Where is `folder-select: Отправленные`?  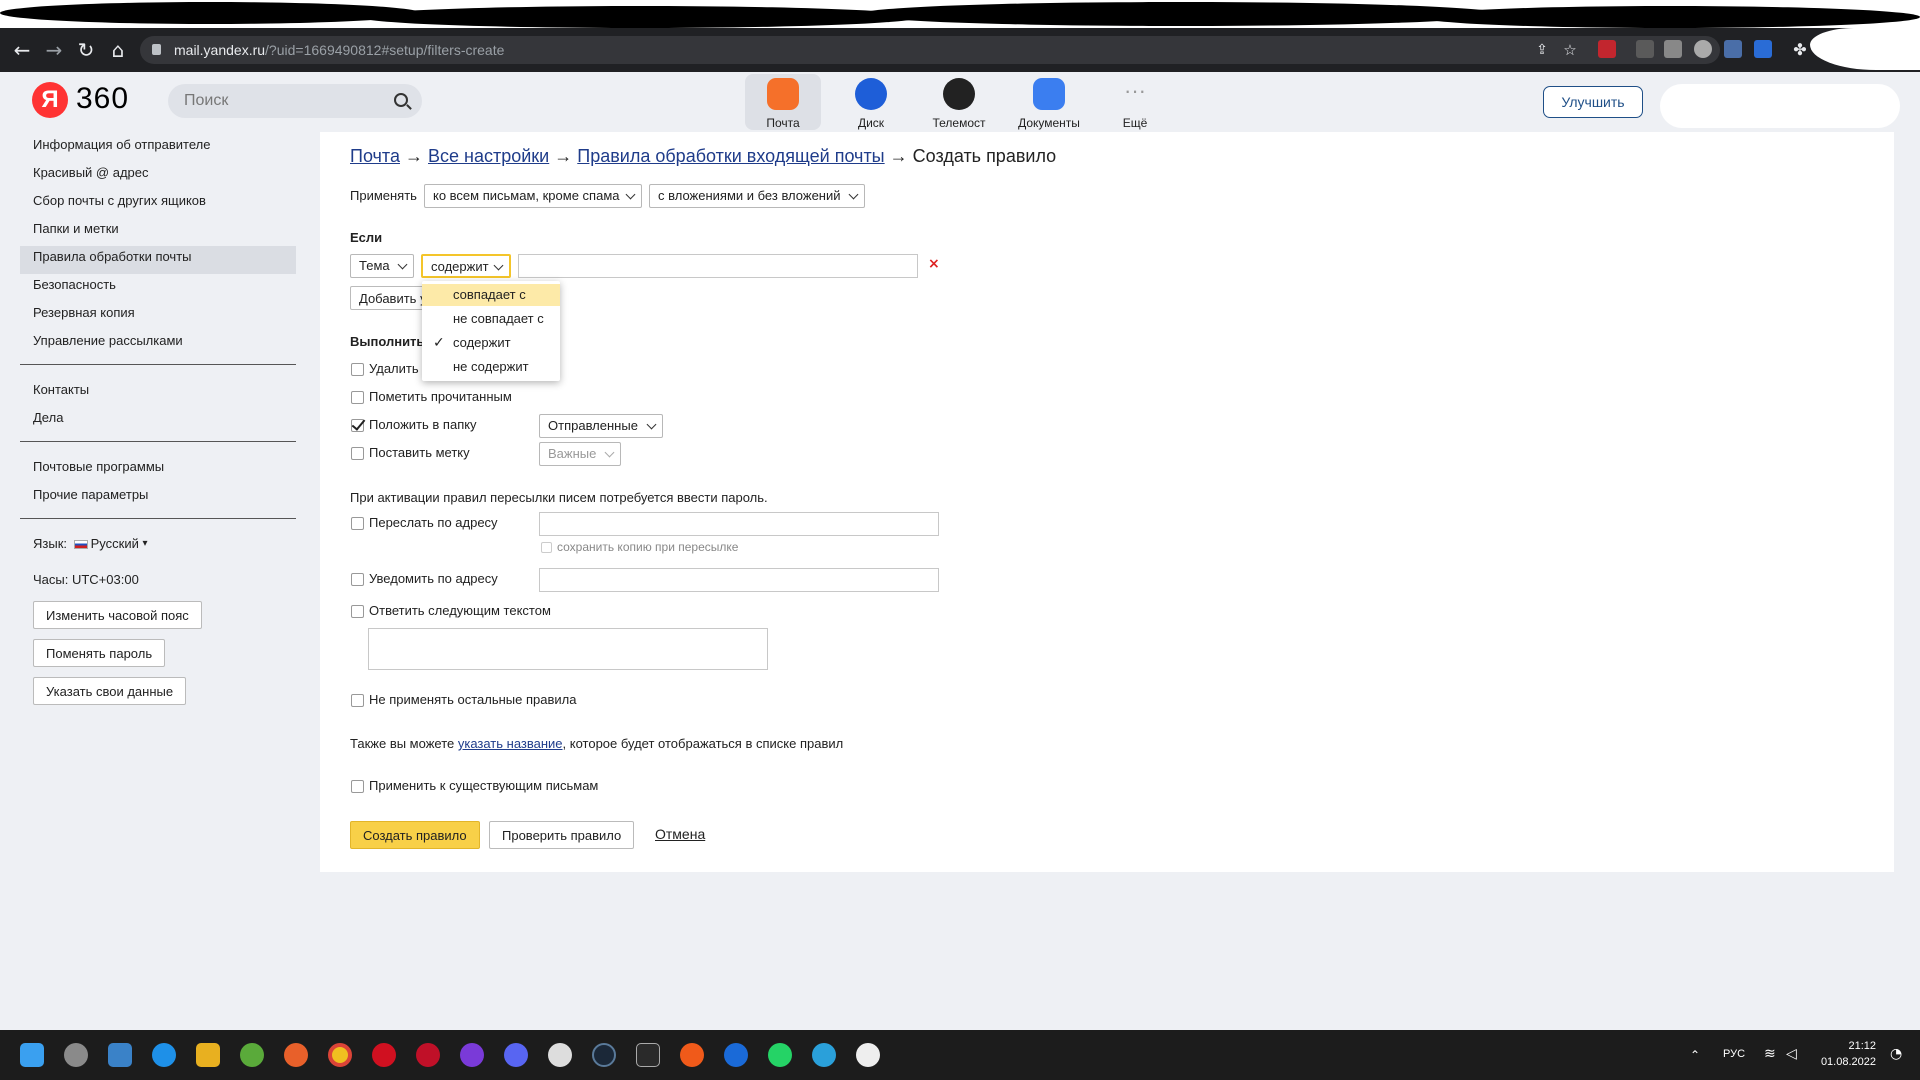 folder-select: Отправленные is located at coordinates (601, 426).